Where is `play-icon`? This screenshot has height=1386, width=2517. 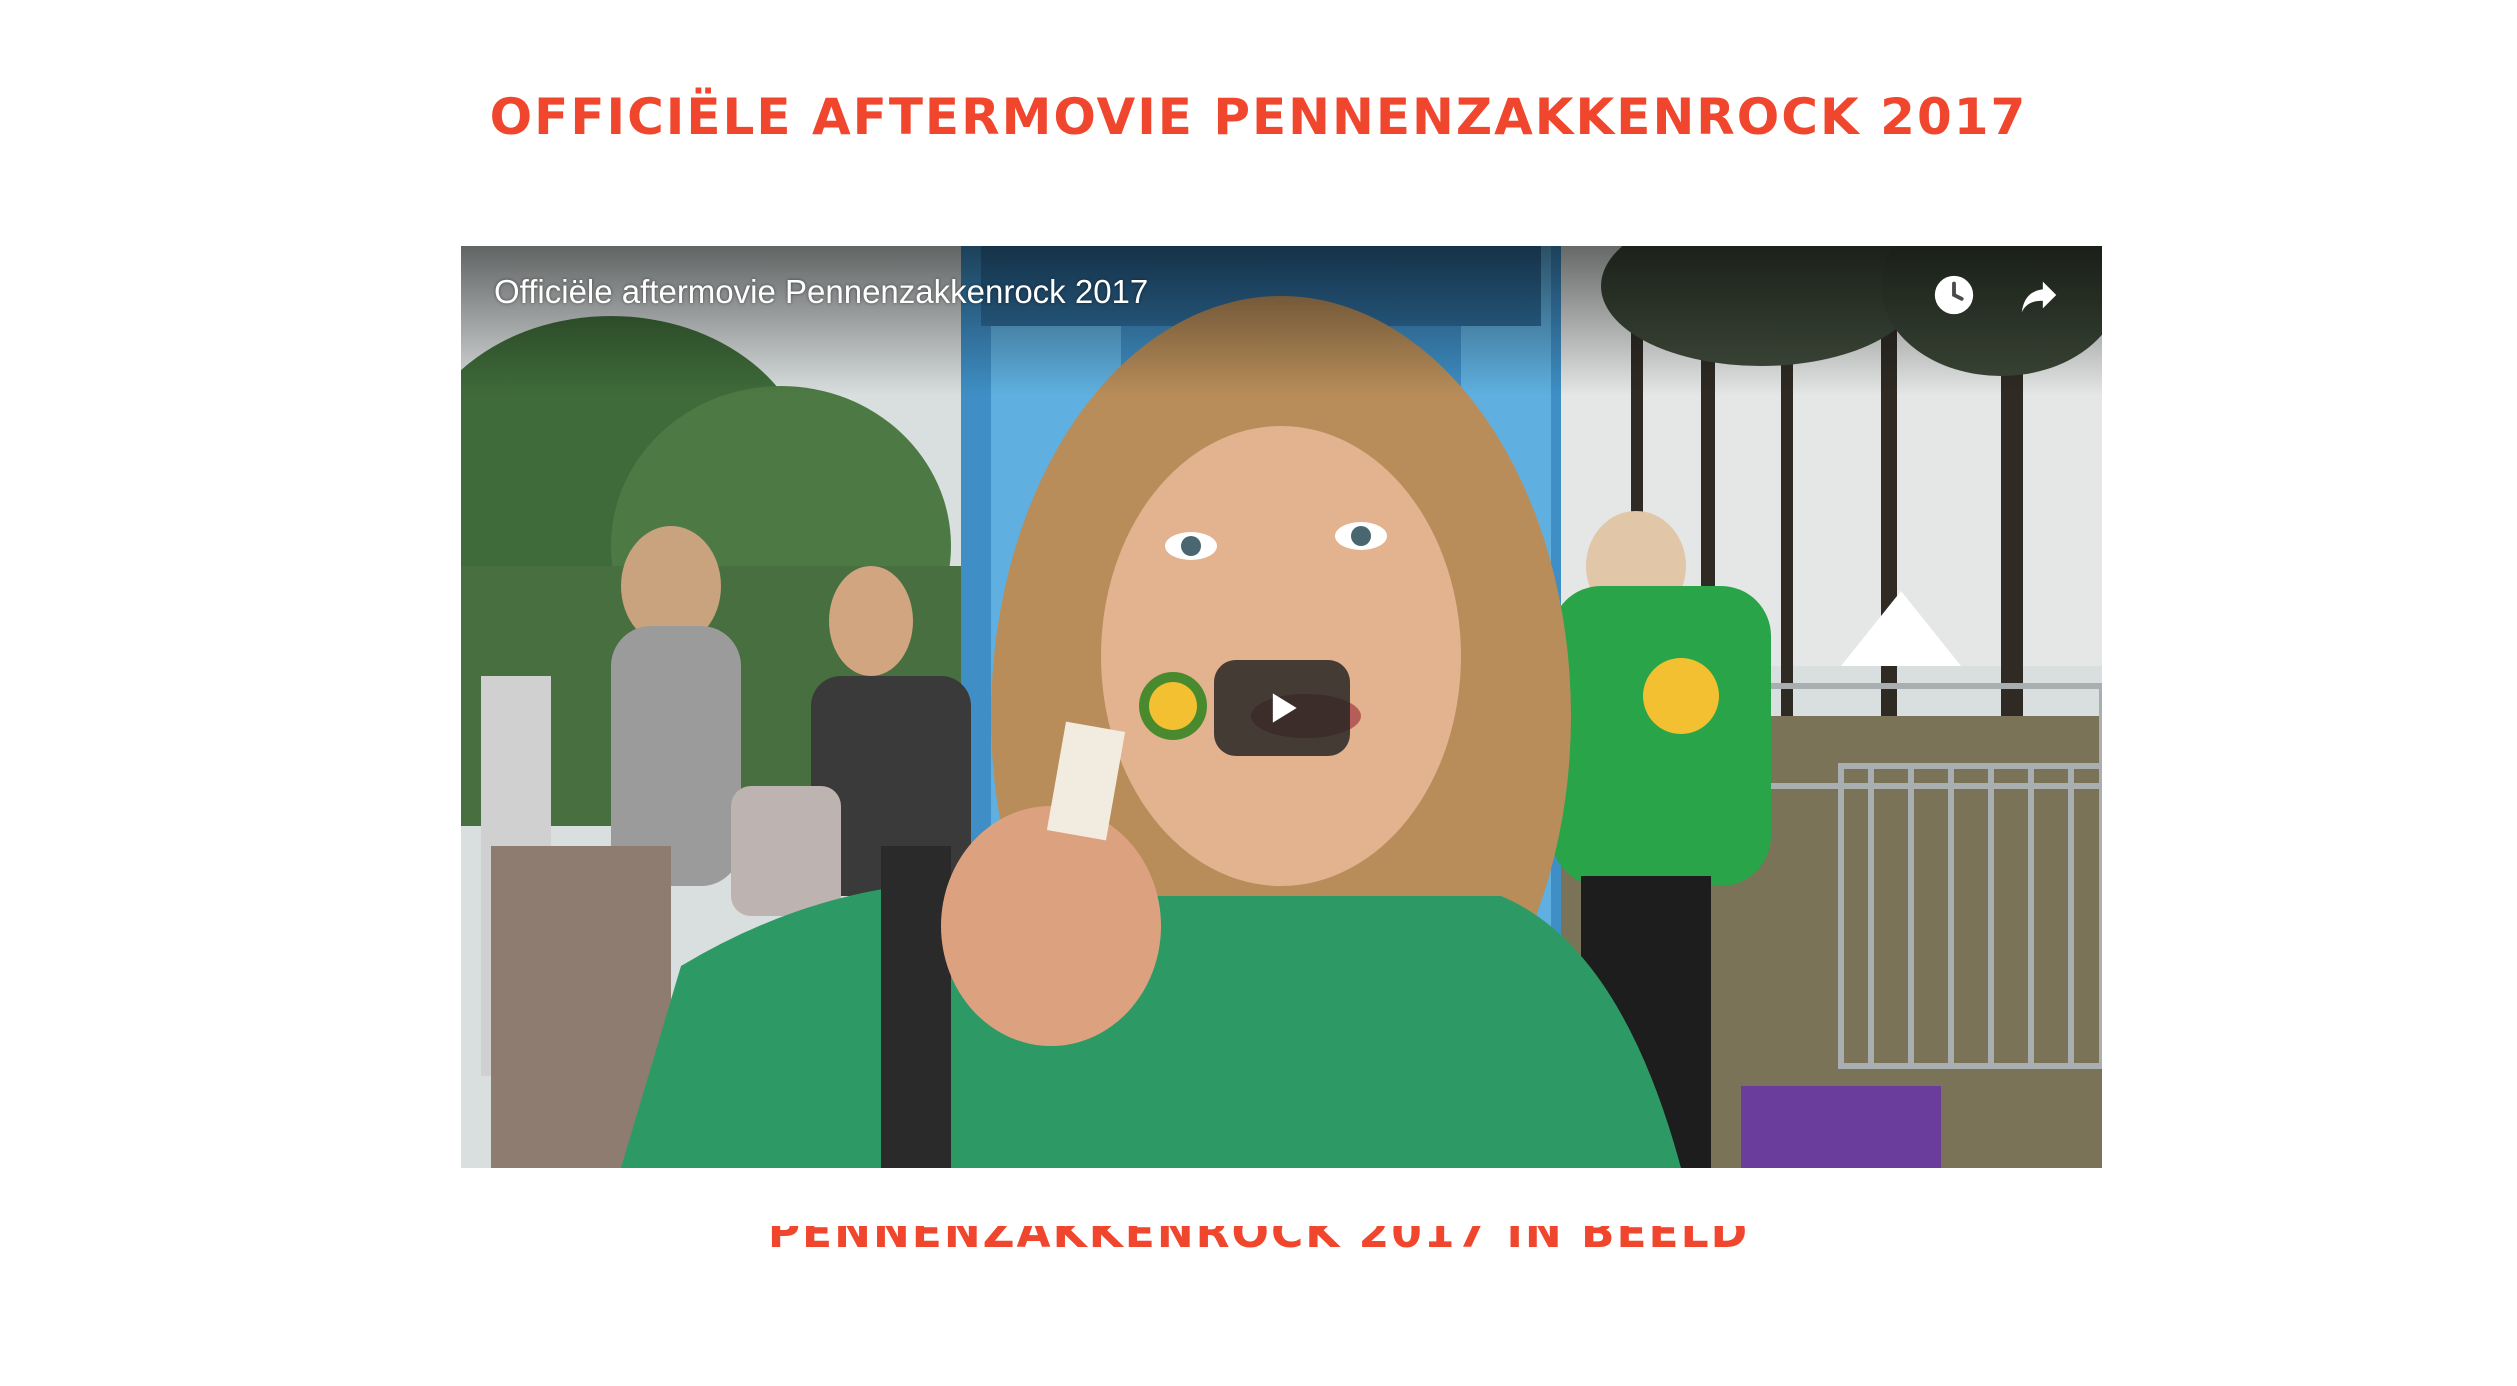 play-icon is located at coordinates (1284, 708).